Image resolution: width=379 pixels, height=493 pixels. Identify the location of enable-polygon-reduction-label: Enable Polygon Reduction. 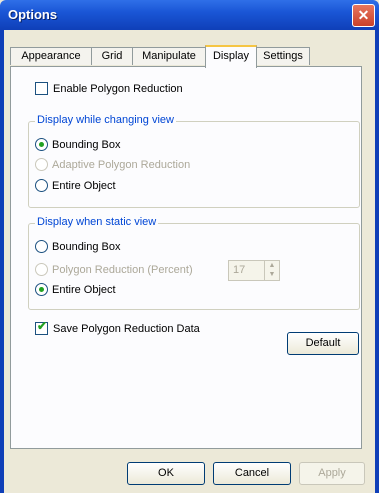
(118, 88).